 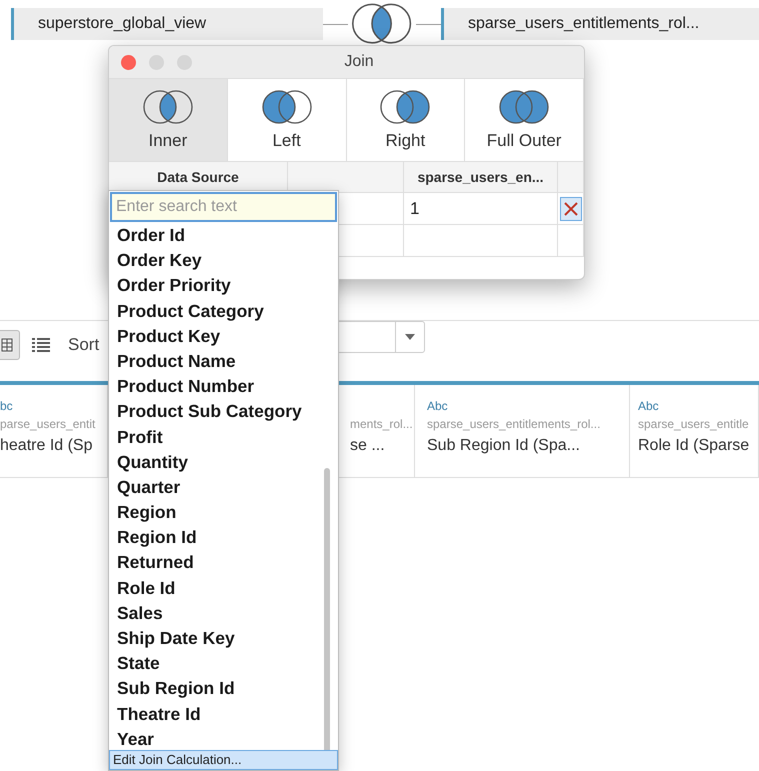 What do you see at coordinates (227, 311) in the screenshot?
I see `field-option: Product Category` at bounding box center [227, 311].